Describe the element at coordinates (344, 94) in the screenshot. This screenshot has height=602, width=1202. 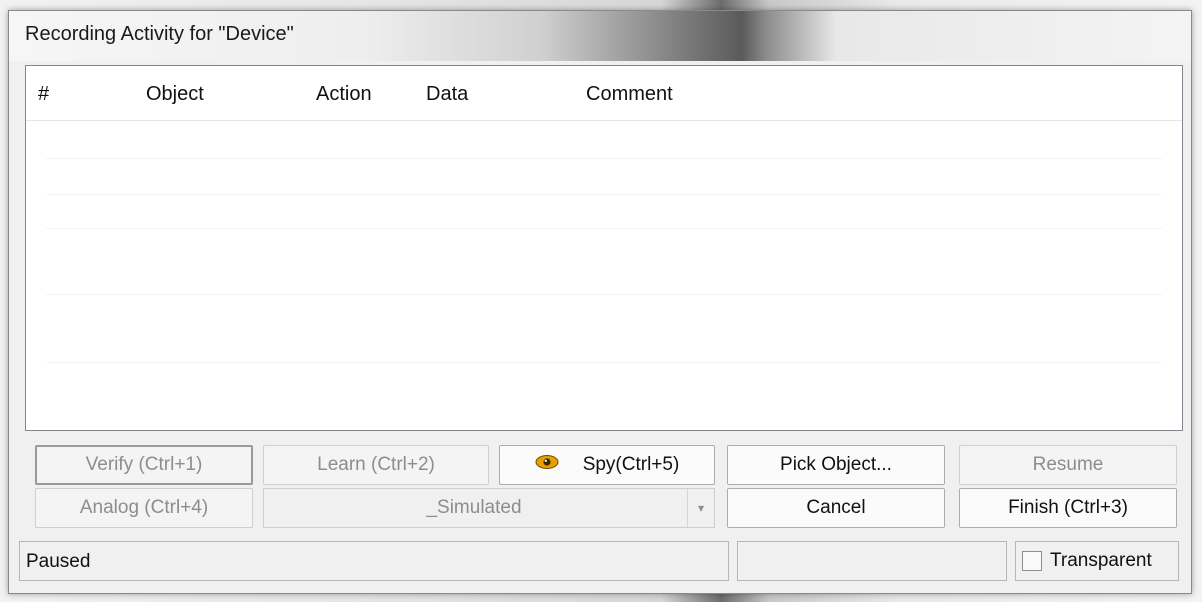
I see `column-header-action: Action` at that location.